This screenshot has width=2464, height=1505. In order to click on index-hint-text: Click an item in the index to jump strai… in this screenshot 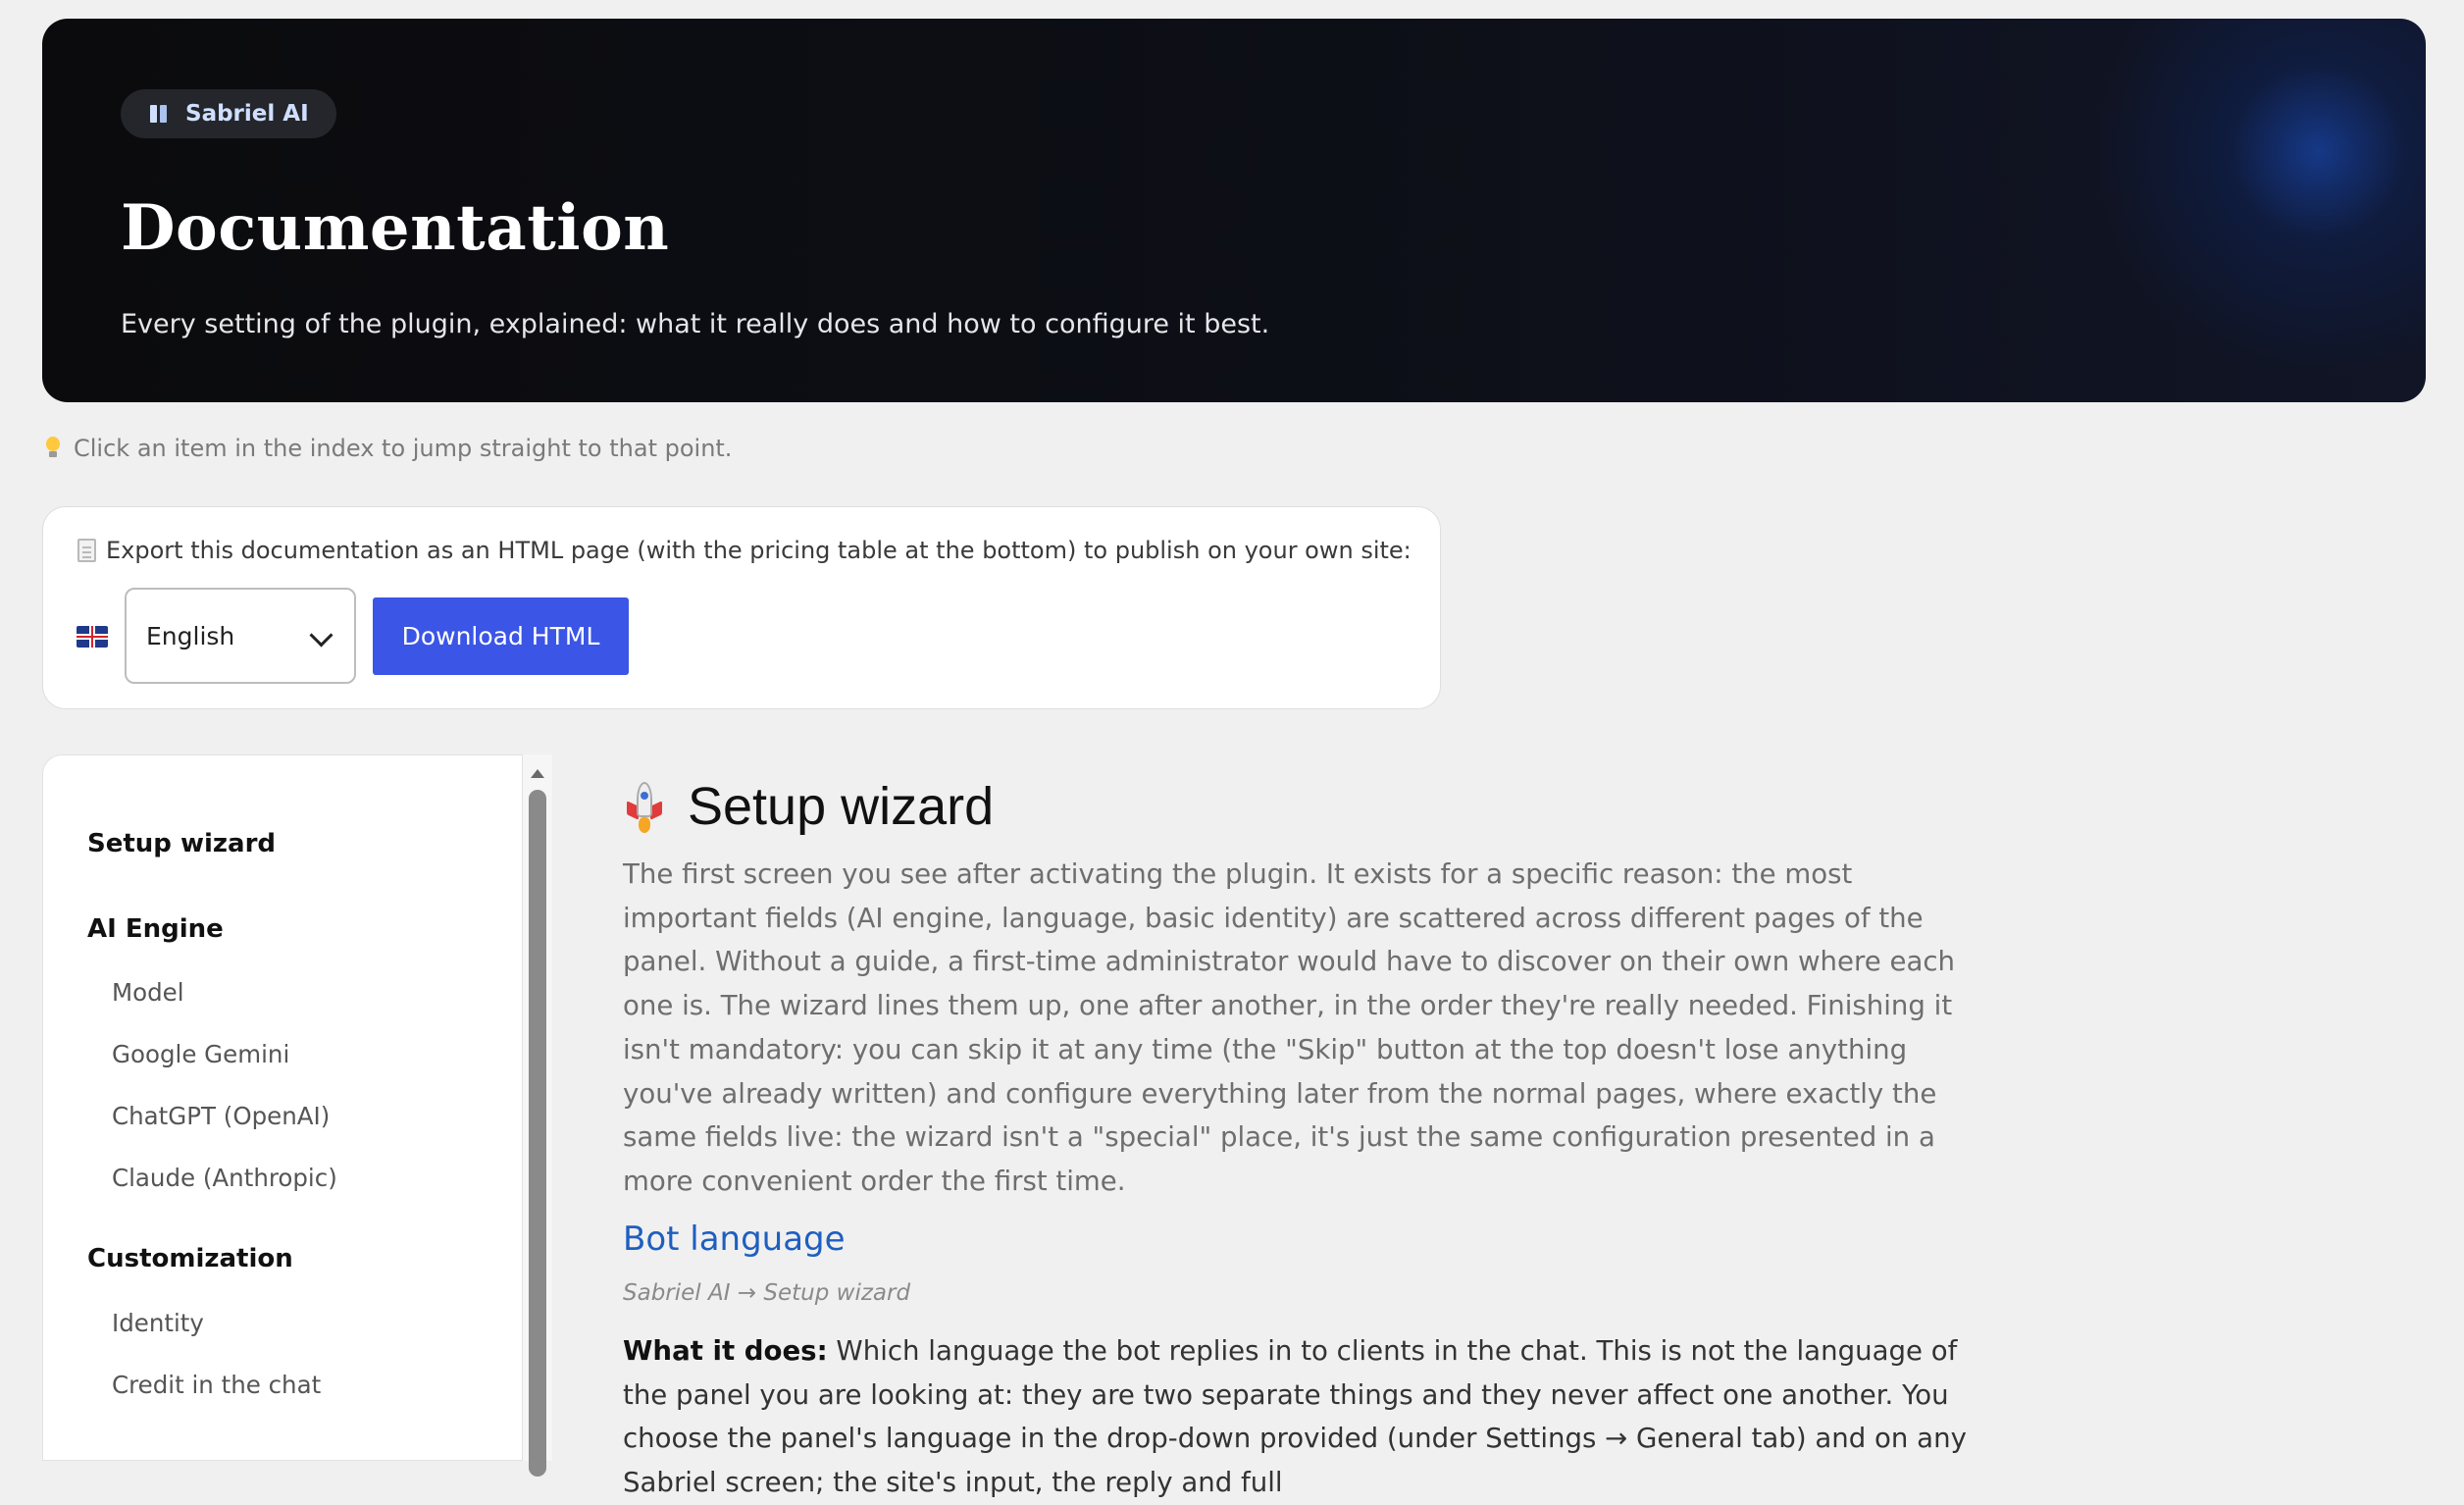, I will do `click(403, 448)`.